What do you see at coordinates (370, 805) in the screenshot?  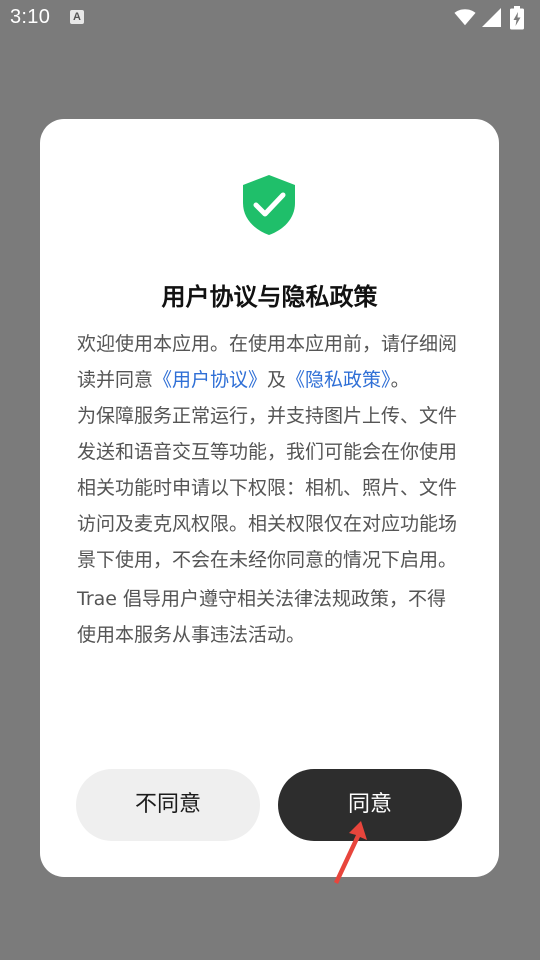 I see `agree-button: 同意` at bounding box center [370, 805].